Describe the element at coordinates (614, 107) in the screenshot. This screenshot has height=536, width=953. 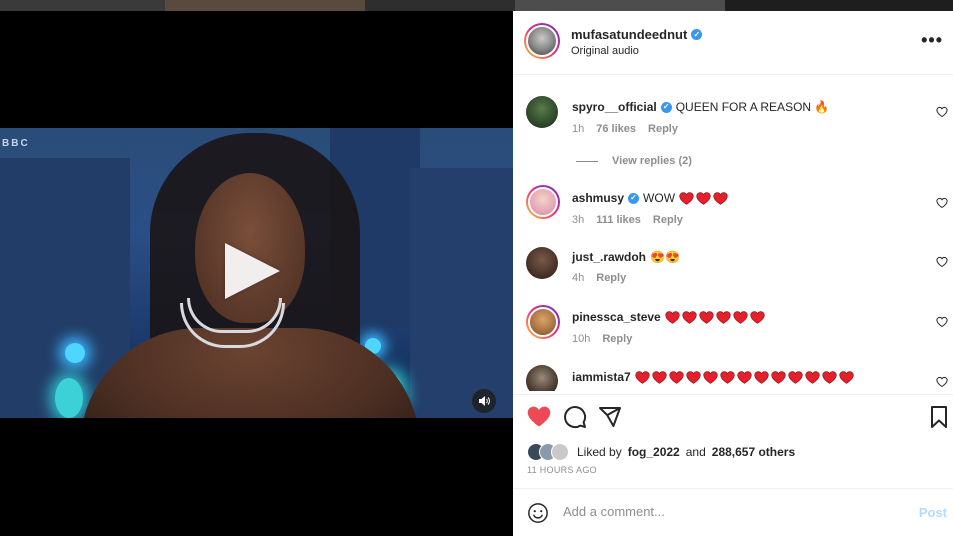
I see `comment-username: spyro__official` at that location.